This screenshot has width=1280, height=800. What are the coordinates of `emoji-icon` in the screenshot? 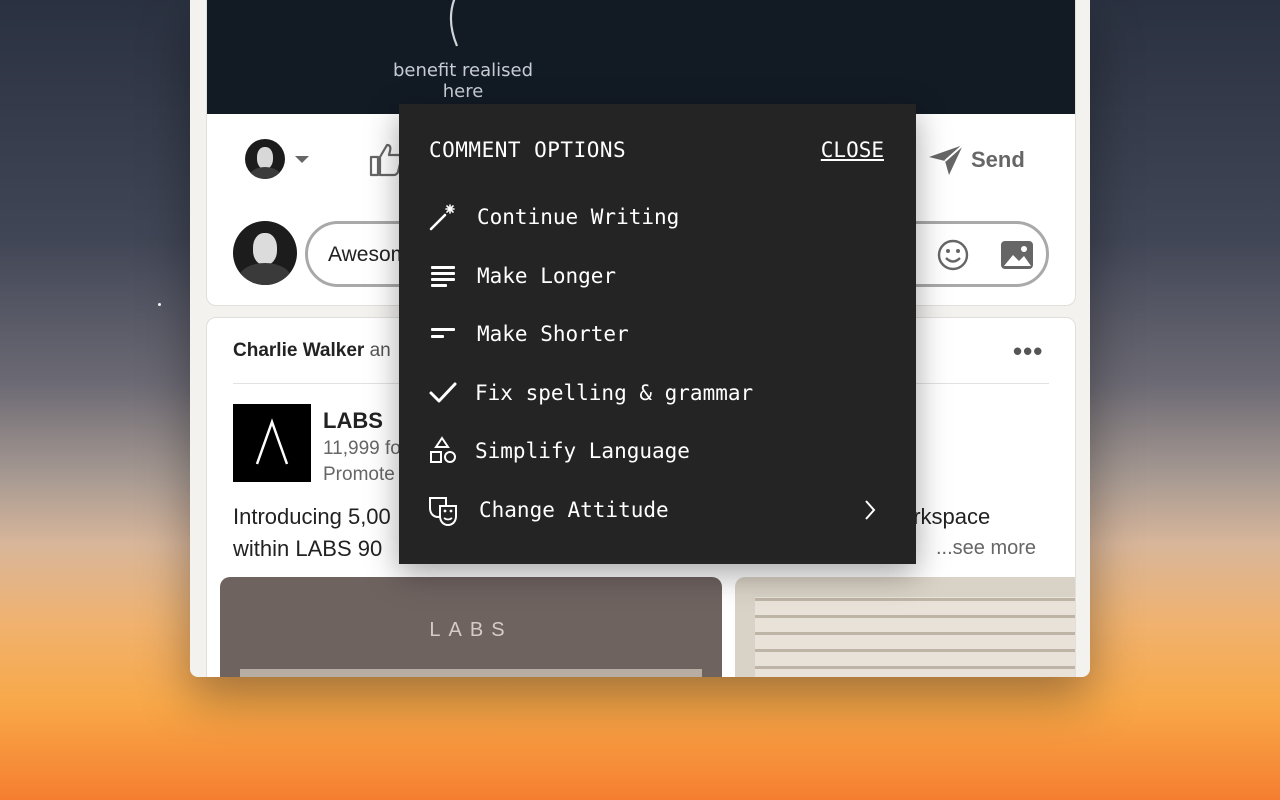 It's located at (953, 255).